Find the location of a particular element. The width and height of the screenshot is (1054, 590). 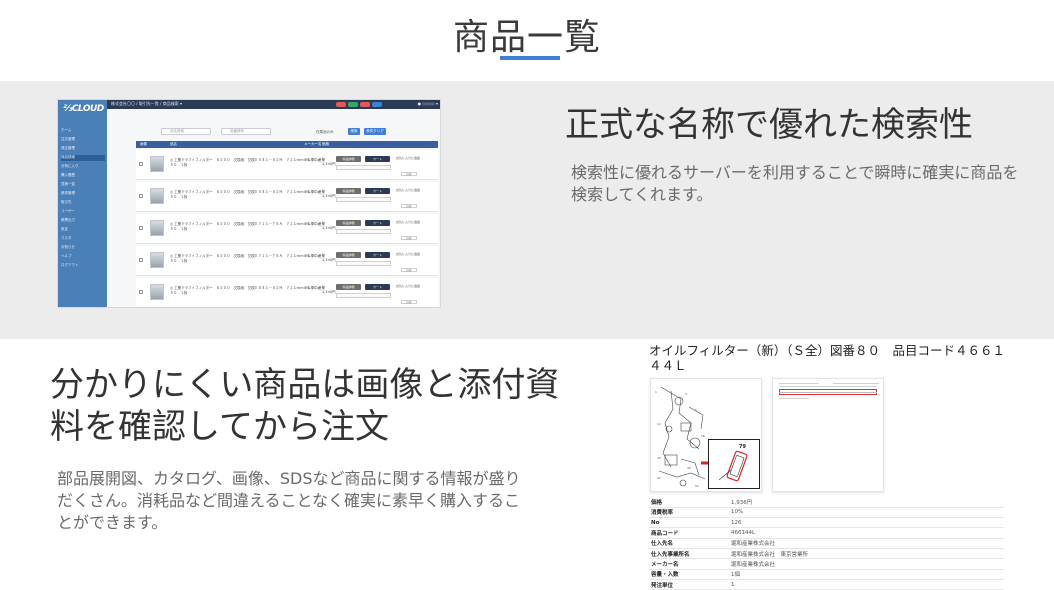

app-sidebar-item: マスタ is located at coordinates (83, 239).